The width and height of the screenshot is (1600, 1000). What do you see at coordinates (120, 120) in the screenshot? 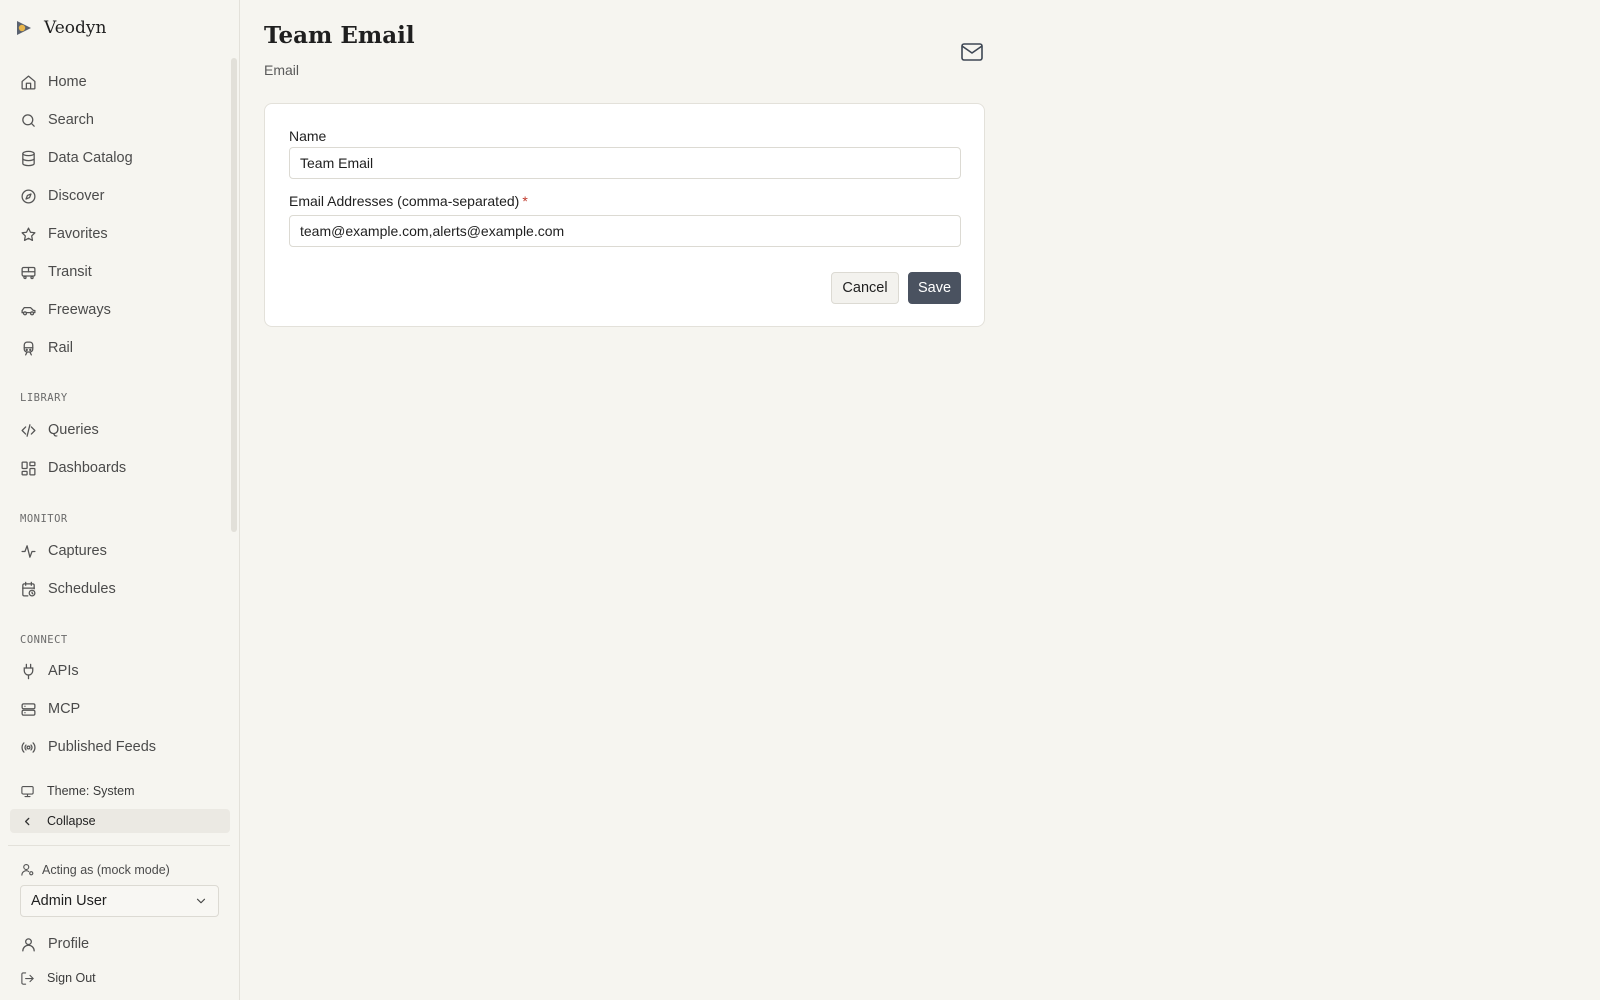
I see `sidebar-item-search: Search` at bounding box center [120, 120].